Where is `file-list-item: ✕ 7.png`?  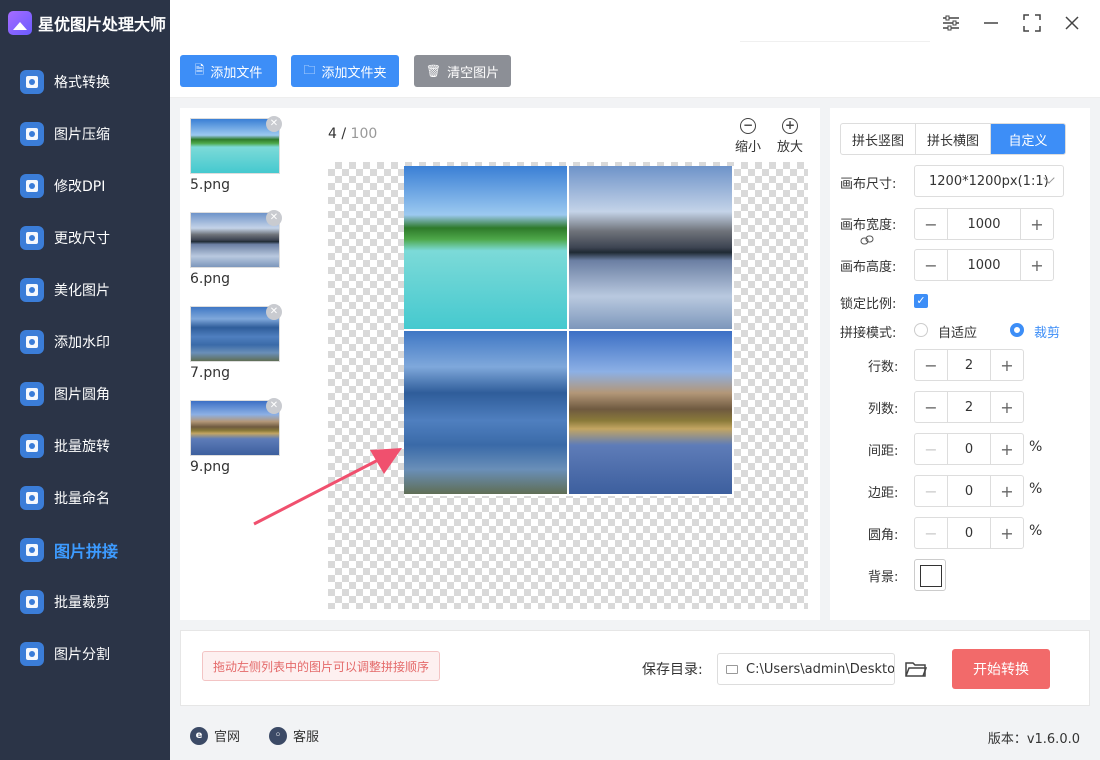 file-list-item: ✕ 7.png is located at coordinates (236, 342).